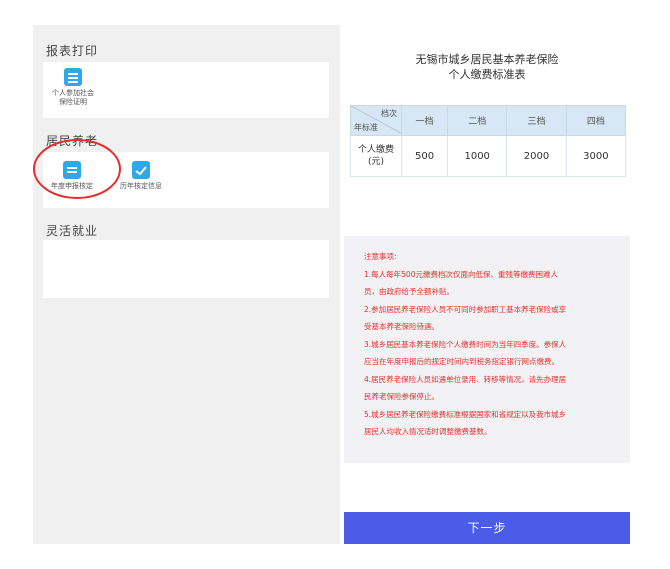 The height and width of the screenshot is (569, 670). Describe the element at coordinates (401, 326) in the screenshot. I see `notes-line: 受基本养老保险待遇。` at that location.